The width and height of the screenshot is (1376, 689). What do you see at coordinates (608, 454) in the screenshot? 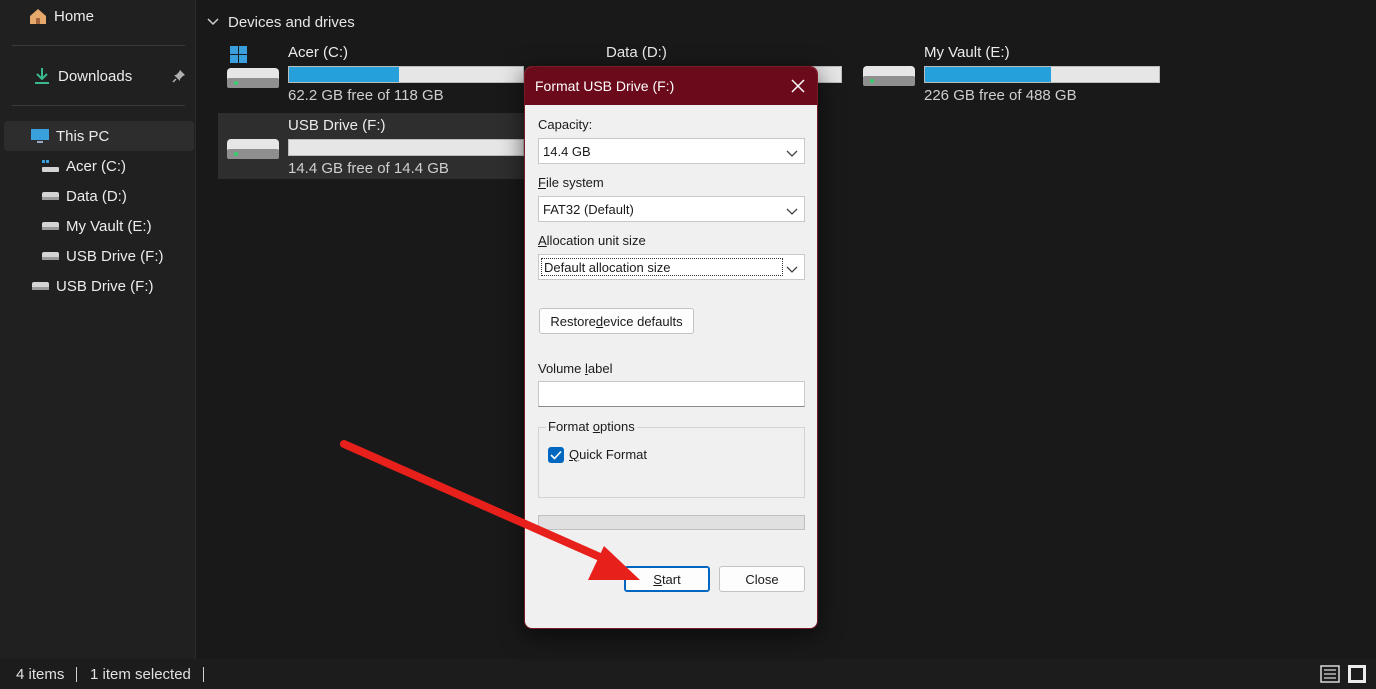
I see `quick-format-label: Quick Format` at bounding box center [608, 454].